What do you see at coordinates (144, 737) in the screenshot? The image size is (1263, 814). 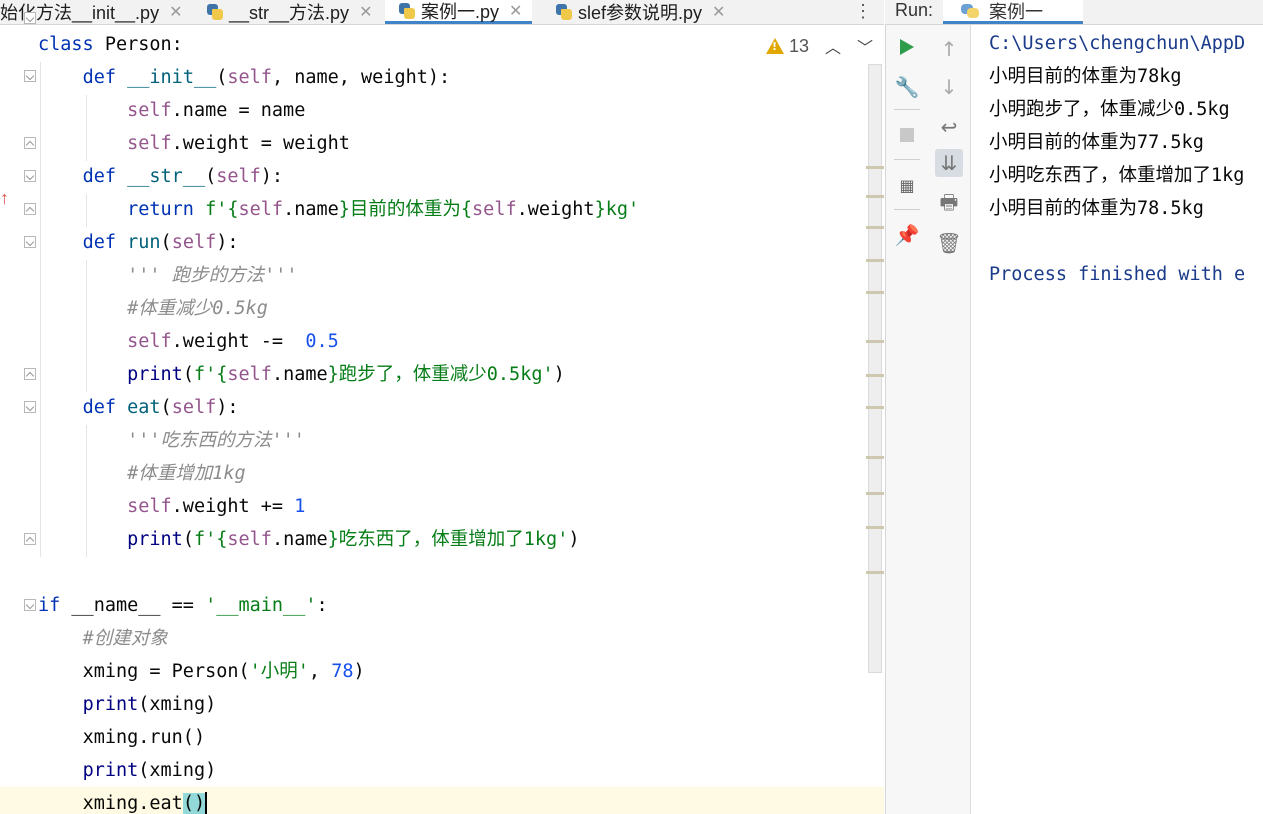 I see `code-line: xming.run()` at bounding box center [144, 737].